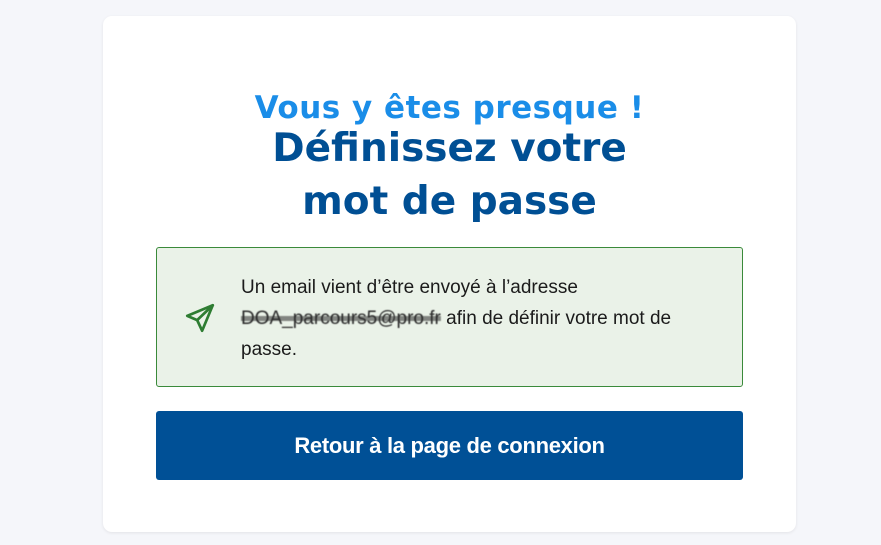  Describe the element at coordinates (409, 287) in the screenshot. I see `notice-text-before: Un email vient d’être envoyé à l’adresse` at that location.